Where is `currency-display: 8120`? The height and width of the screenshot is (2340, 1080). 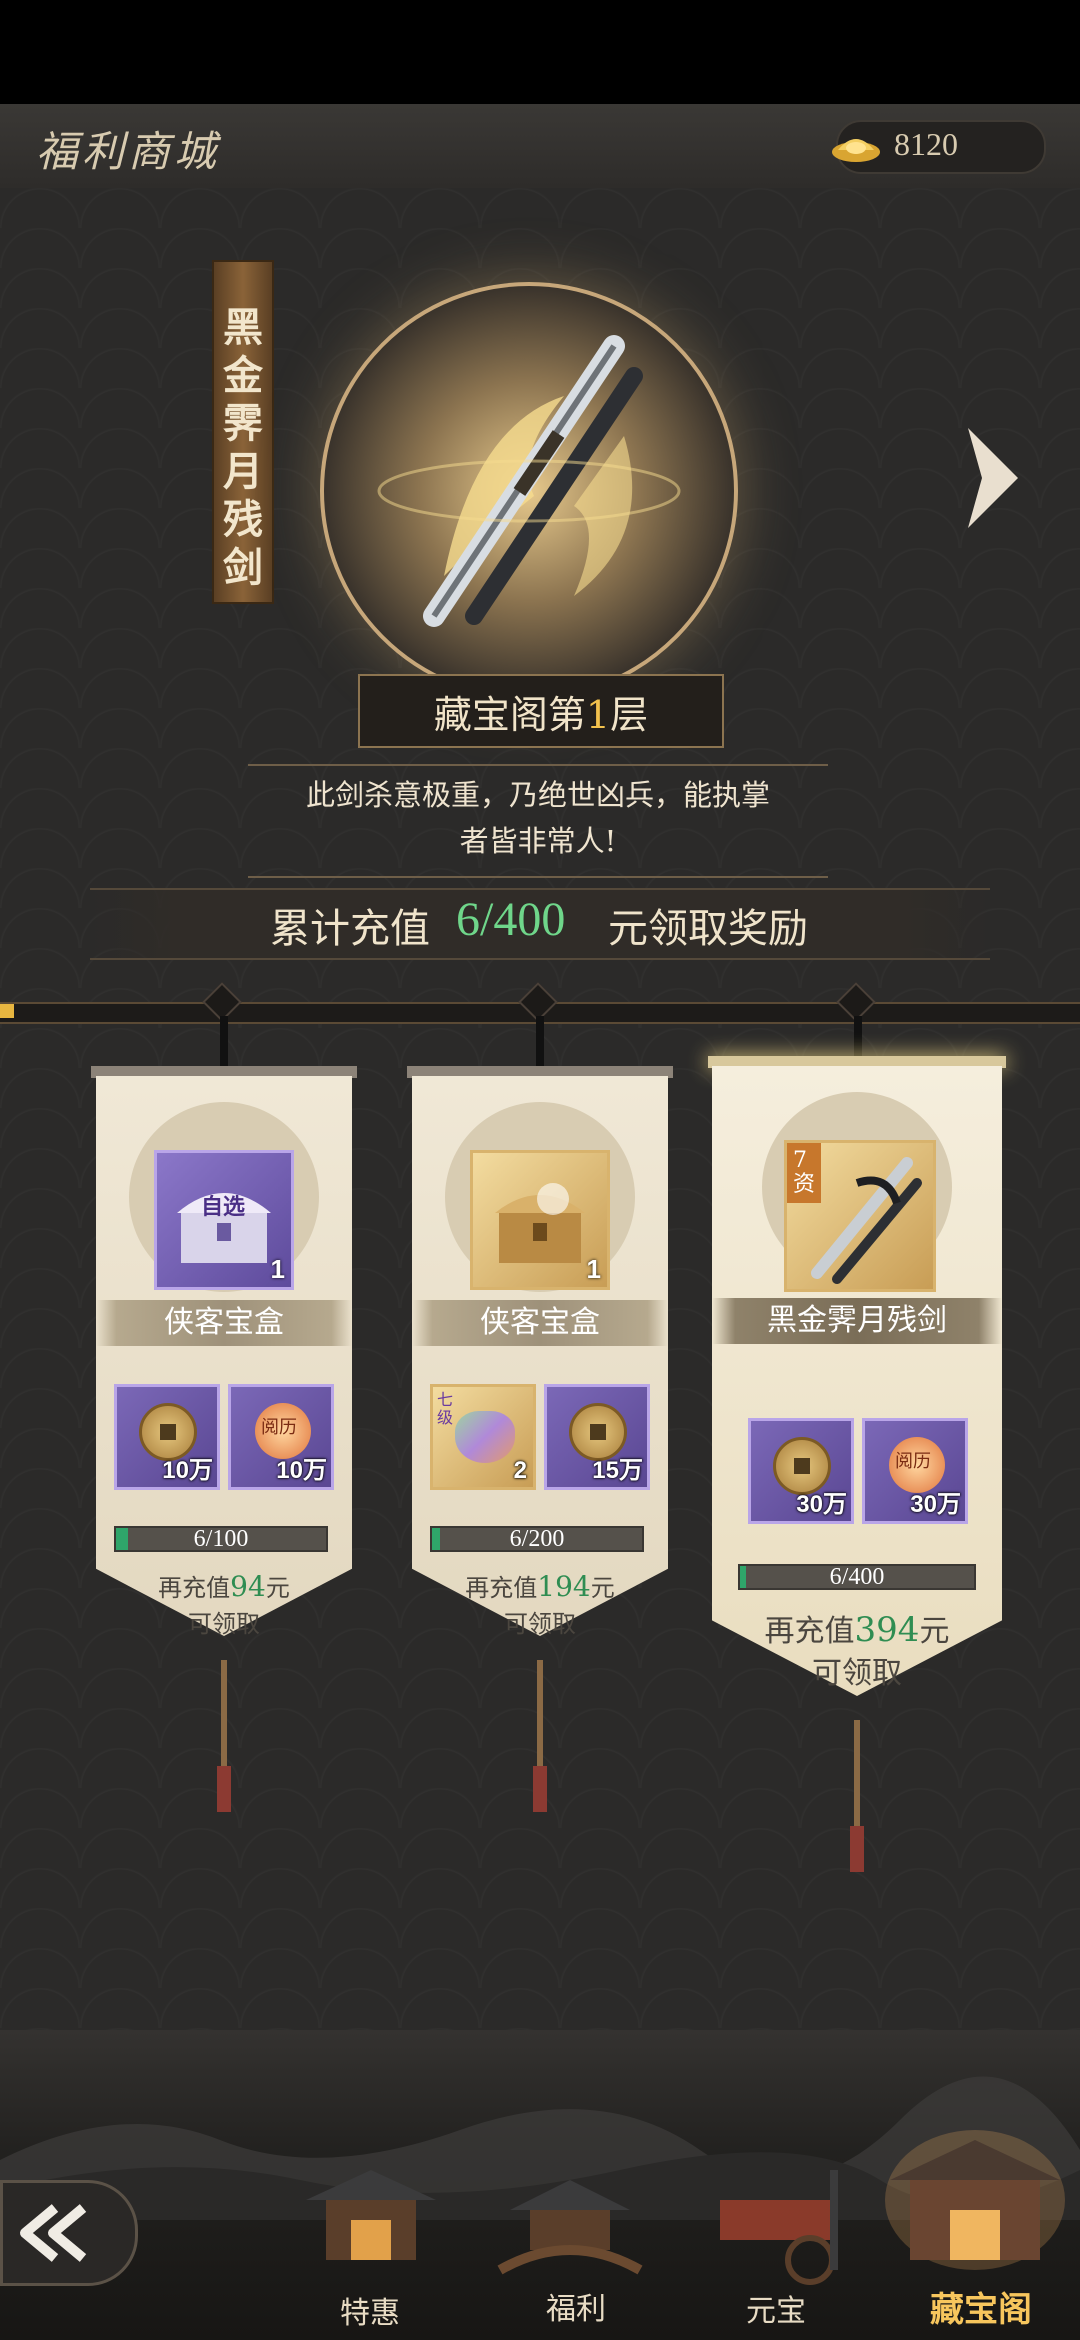 currency-display: 8120 is located at coordinates (939, 147).